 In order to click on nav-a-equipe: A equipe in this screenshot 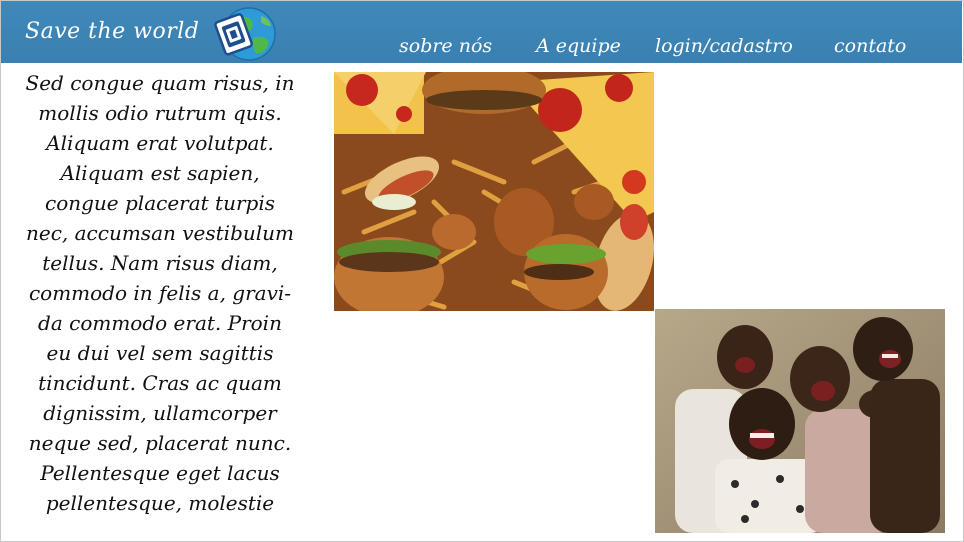, I will do `click(578, 46)`.